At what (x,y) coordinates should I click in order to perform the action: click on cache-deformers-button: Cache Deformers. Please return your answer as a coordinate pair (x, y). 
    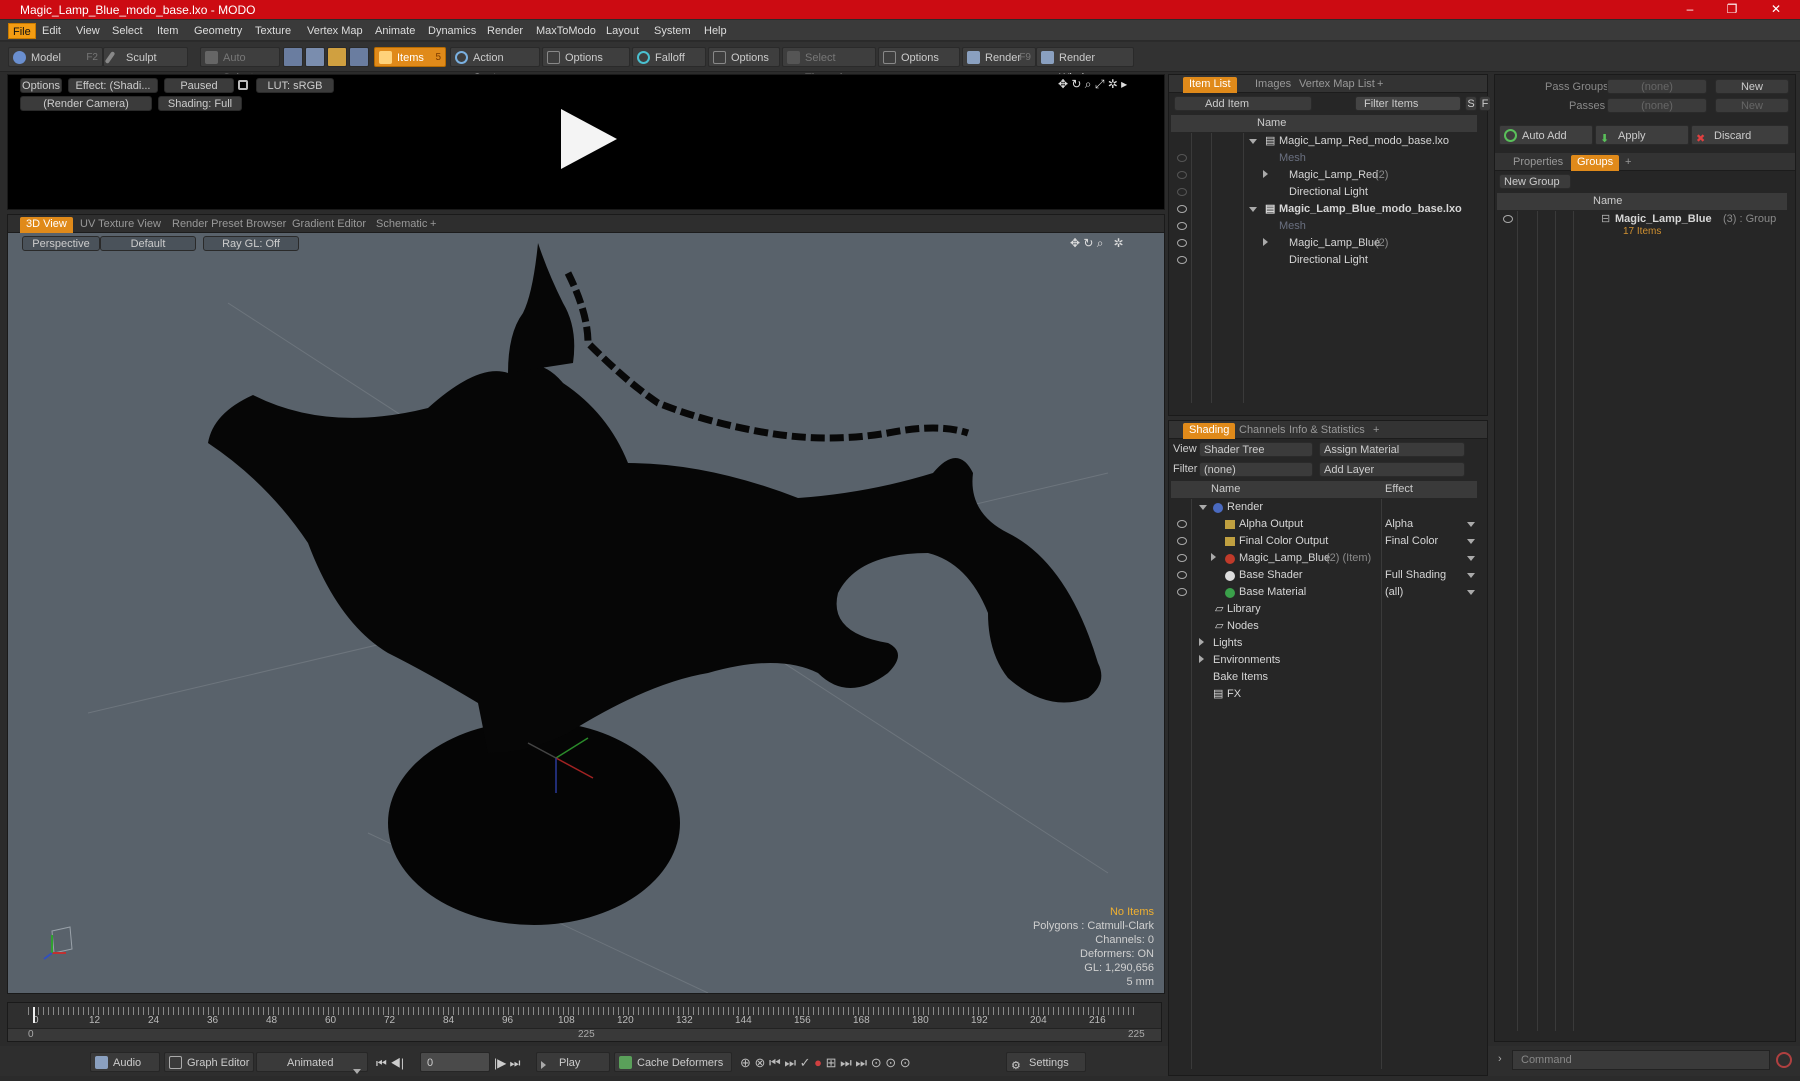
    Looking at the image, I should click on (673, 1062).